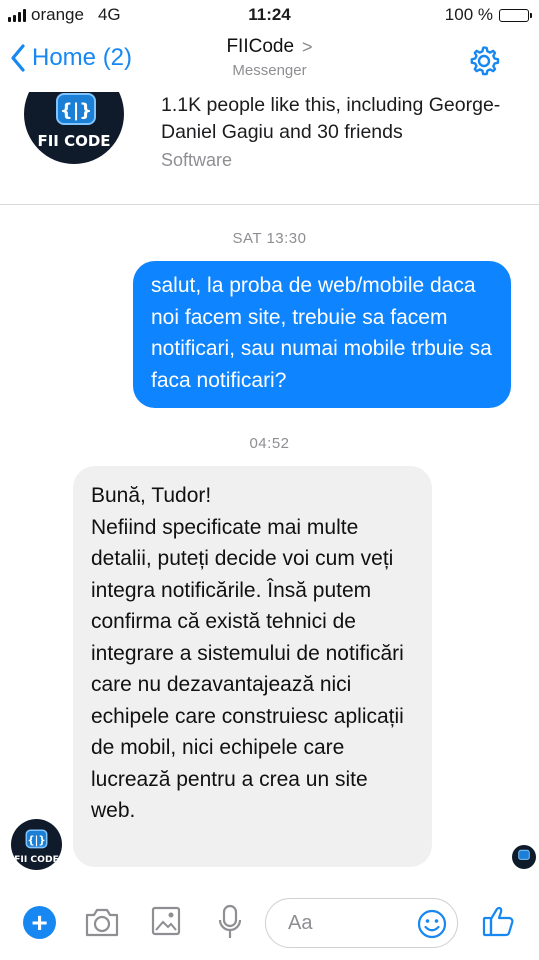 The width and height of the screenshot is (539, 960). Describe the element at coordinates (485, 61) in the screenshot. I see `gear-icon` at that location.